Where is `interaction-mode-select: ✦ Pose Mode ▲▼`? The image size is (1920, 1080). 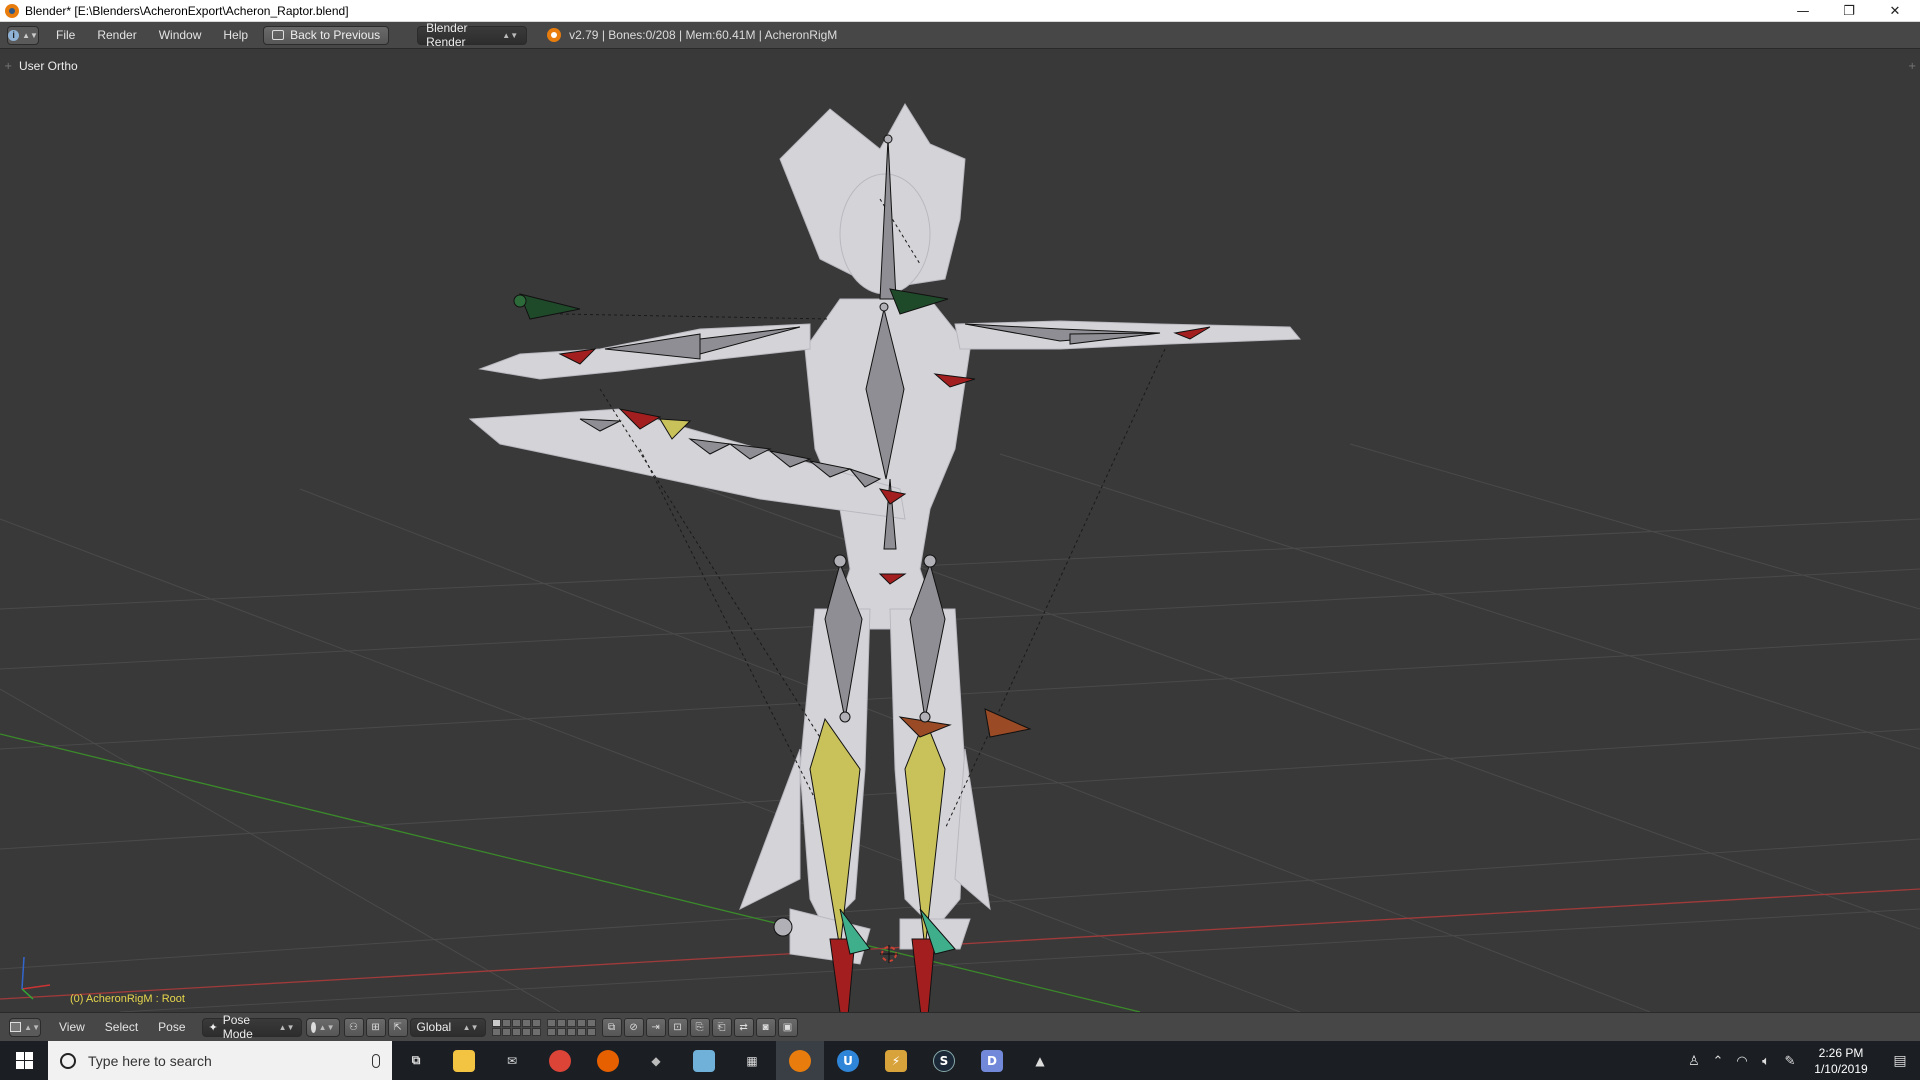 interaction-mode-select: ✦ Pose Mode ▲▼ is located at coordinates (251, 1027).